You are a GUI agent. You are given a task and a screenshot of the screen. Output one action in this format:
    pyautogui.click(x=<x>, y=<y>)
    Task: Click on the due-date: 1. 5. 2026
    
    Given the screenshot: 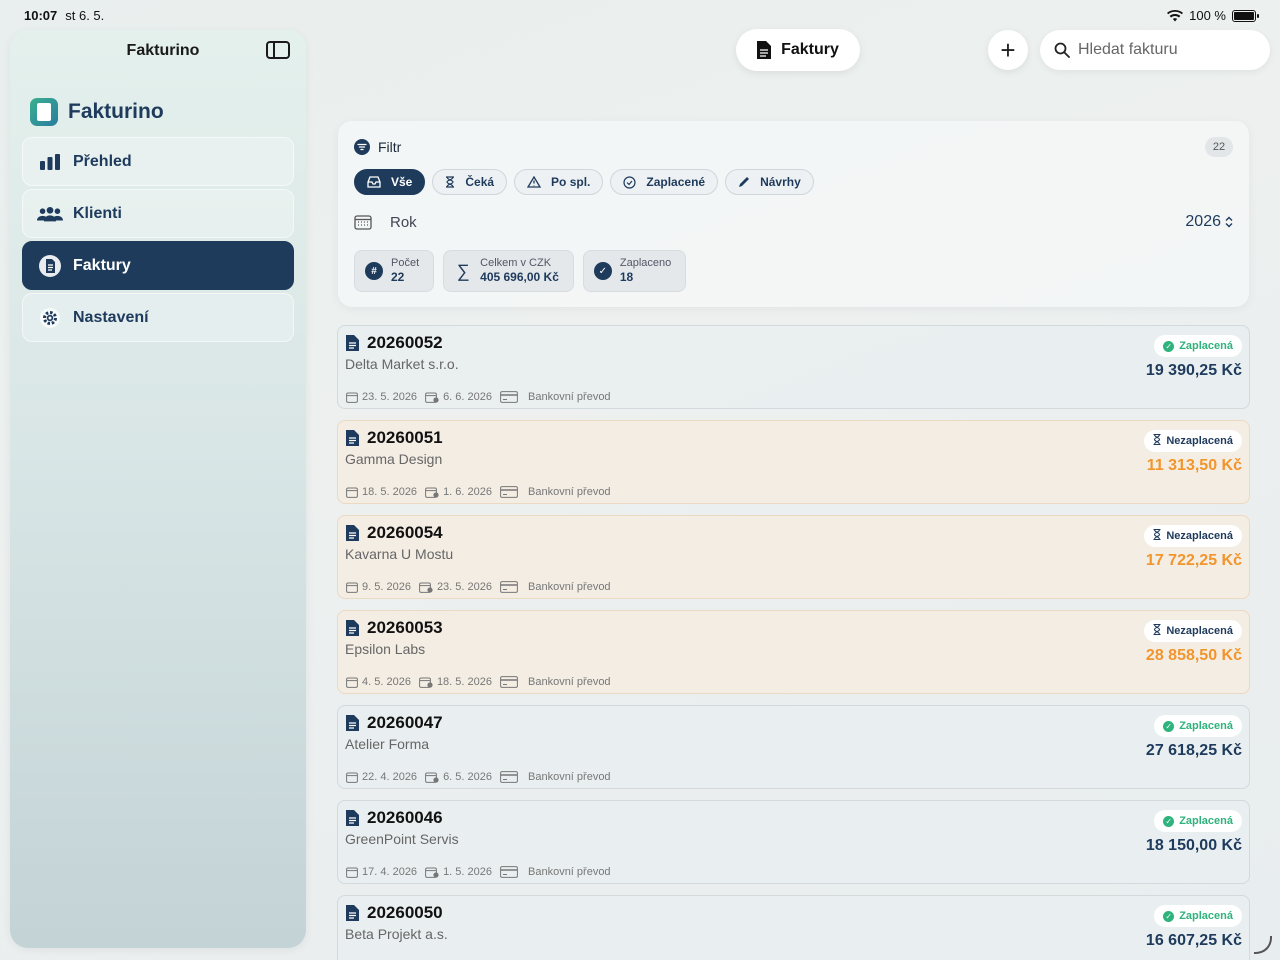 What is the action you would take?
    pyautogui.click(x=467, y=872)
    